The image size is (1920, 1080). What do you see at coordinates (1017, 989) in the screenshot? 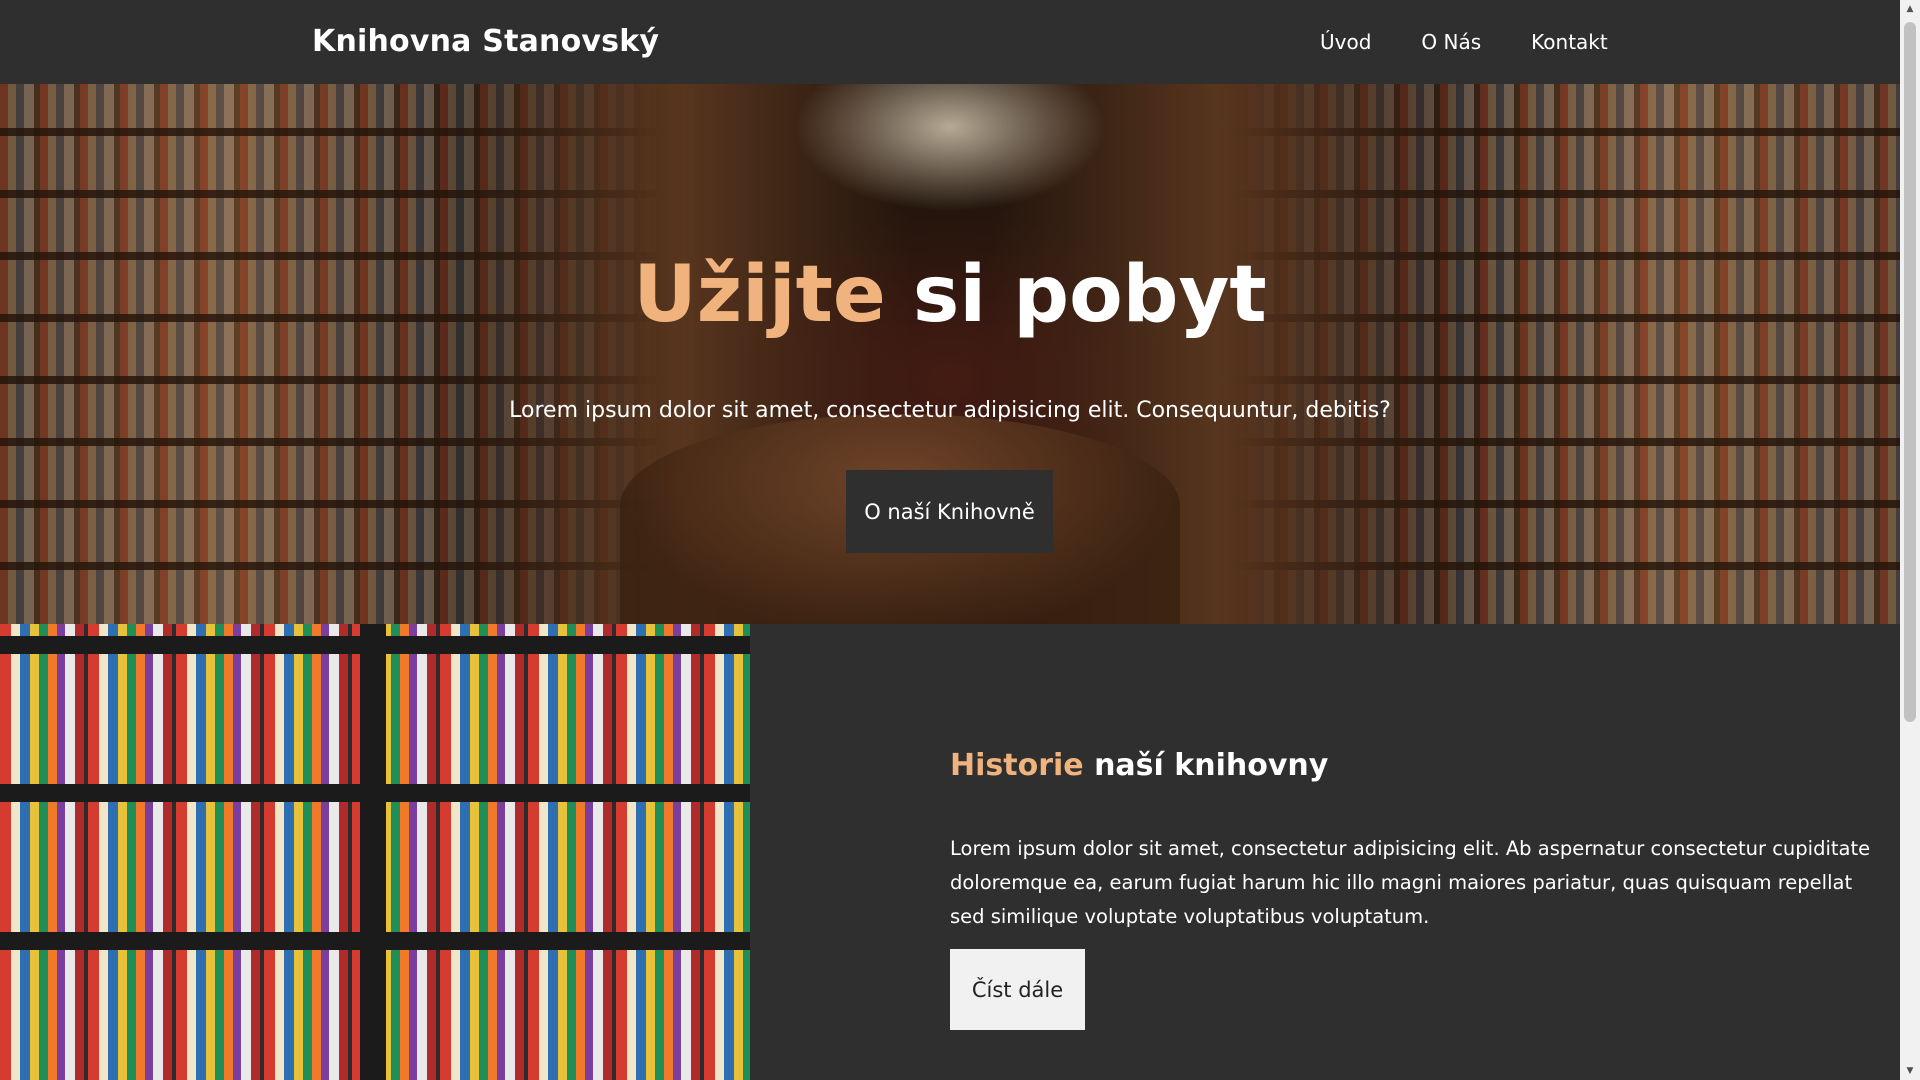
I see `read-more-button: Číst dále` at bounding box center [1017, 989].